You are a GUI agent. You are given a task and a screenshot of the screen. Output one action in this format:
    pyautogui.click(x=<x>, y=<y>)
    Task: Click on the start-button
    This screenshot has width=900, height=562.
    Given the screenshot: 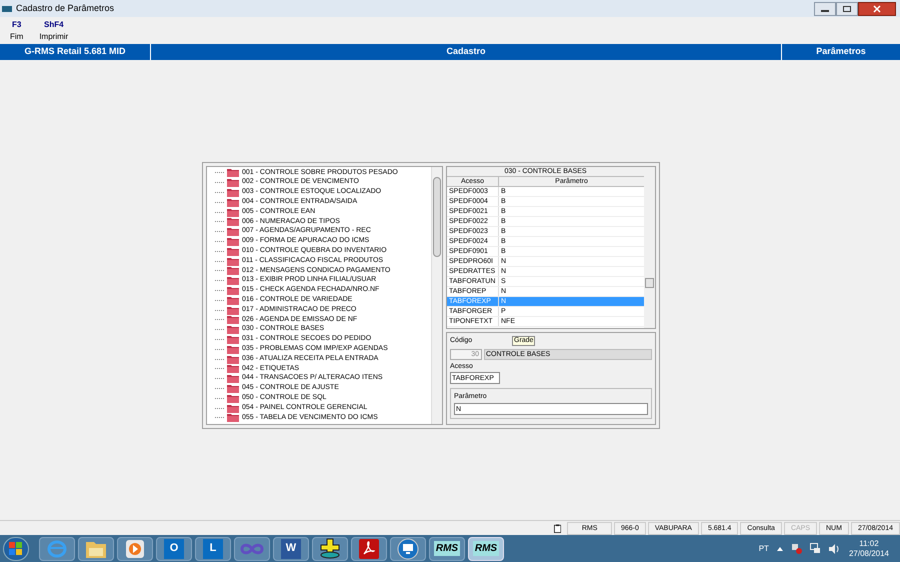 What is the action you would take?
    pyautogui.click(x=16, y=548)
    